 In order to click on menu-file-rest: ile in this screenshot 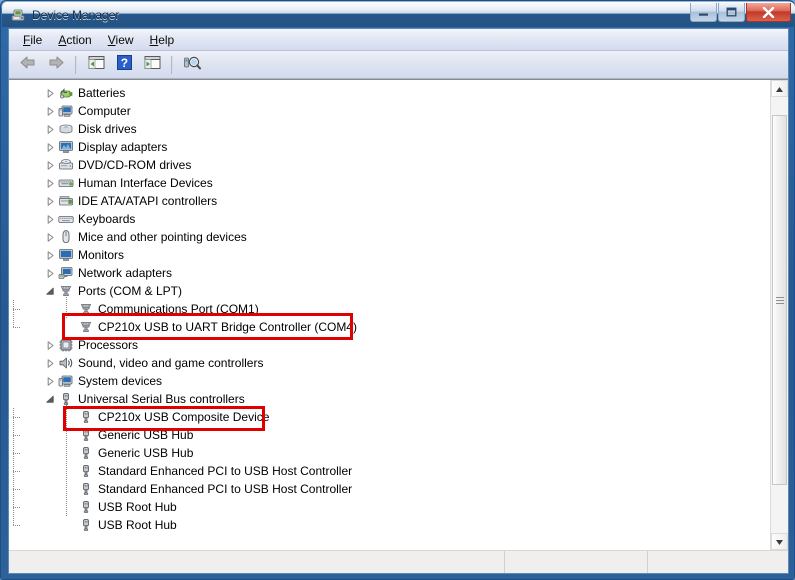, I will do `click(36, 39)`.